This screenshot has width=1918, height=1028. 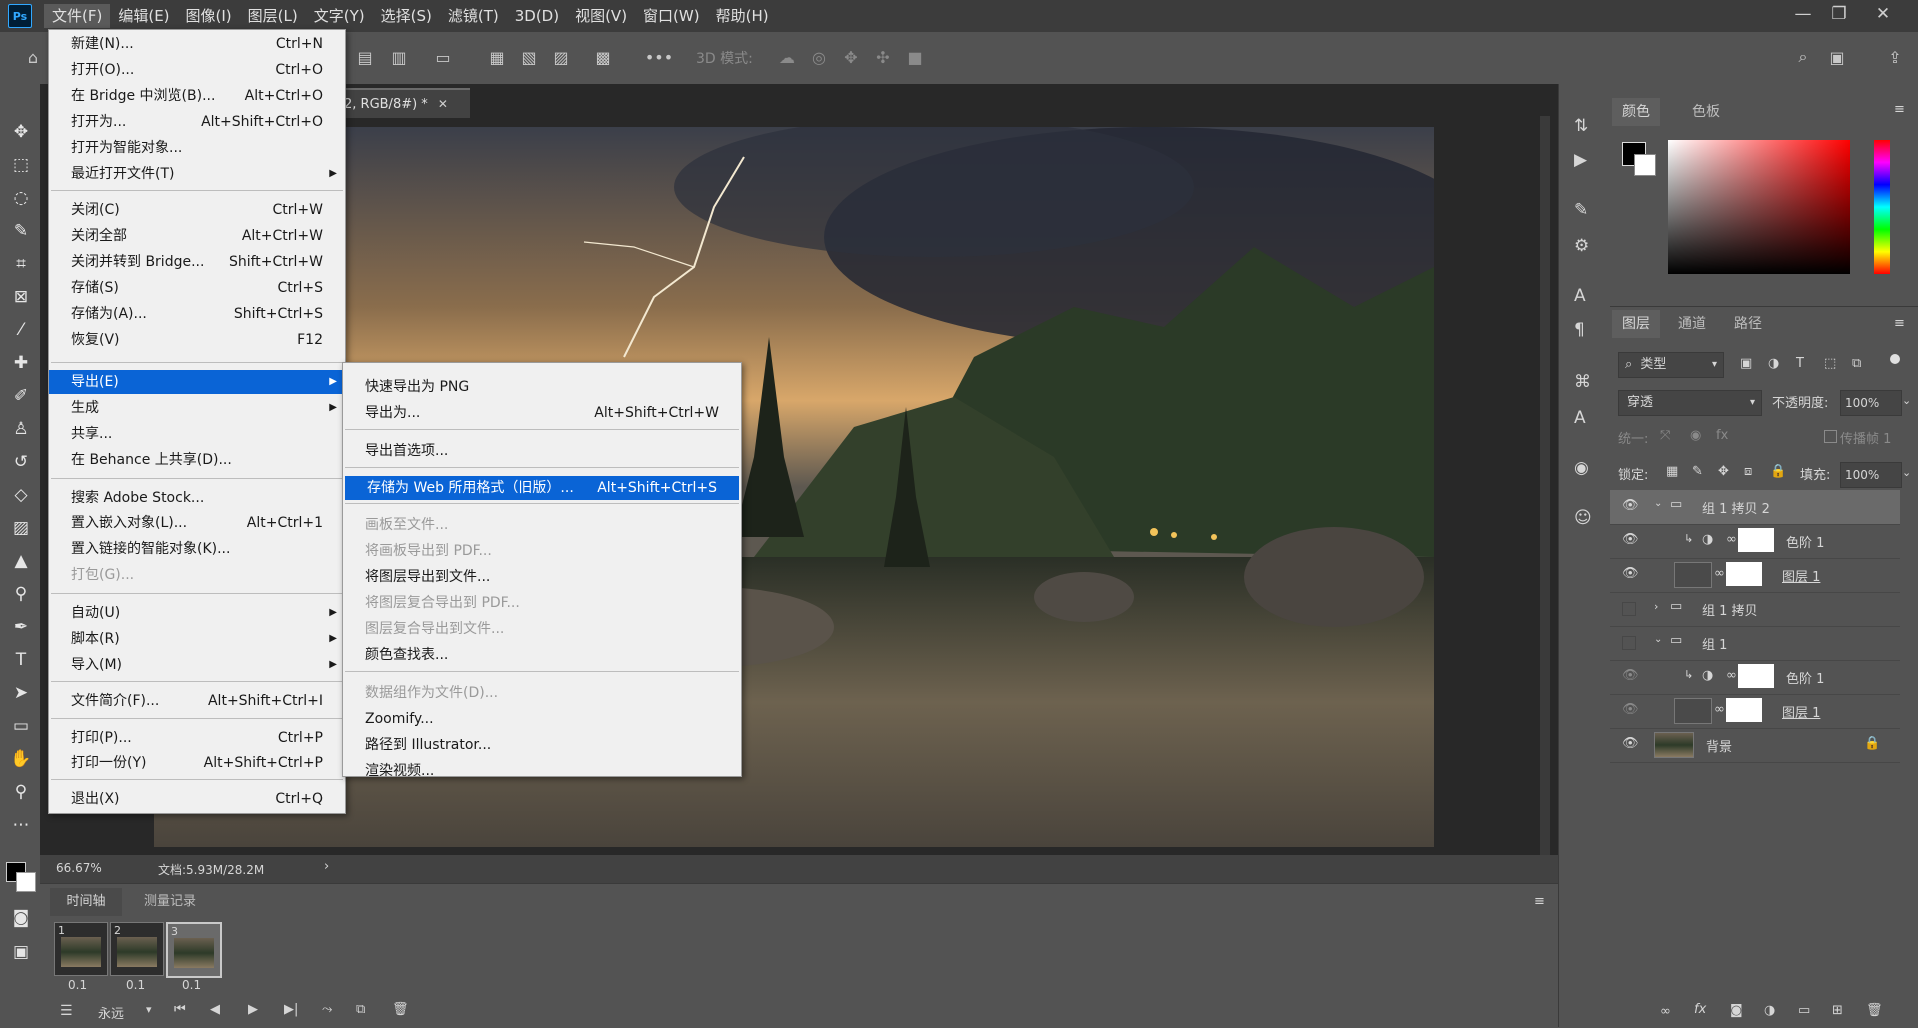 I want to click on file-menu-item: 文件简介(F)... Alt+Shift+Ctrl+I, so click(x=197, y=701).